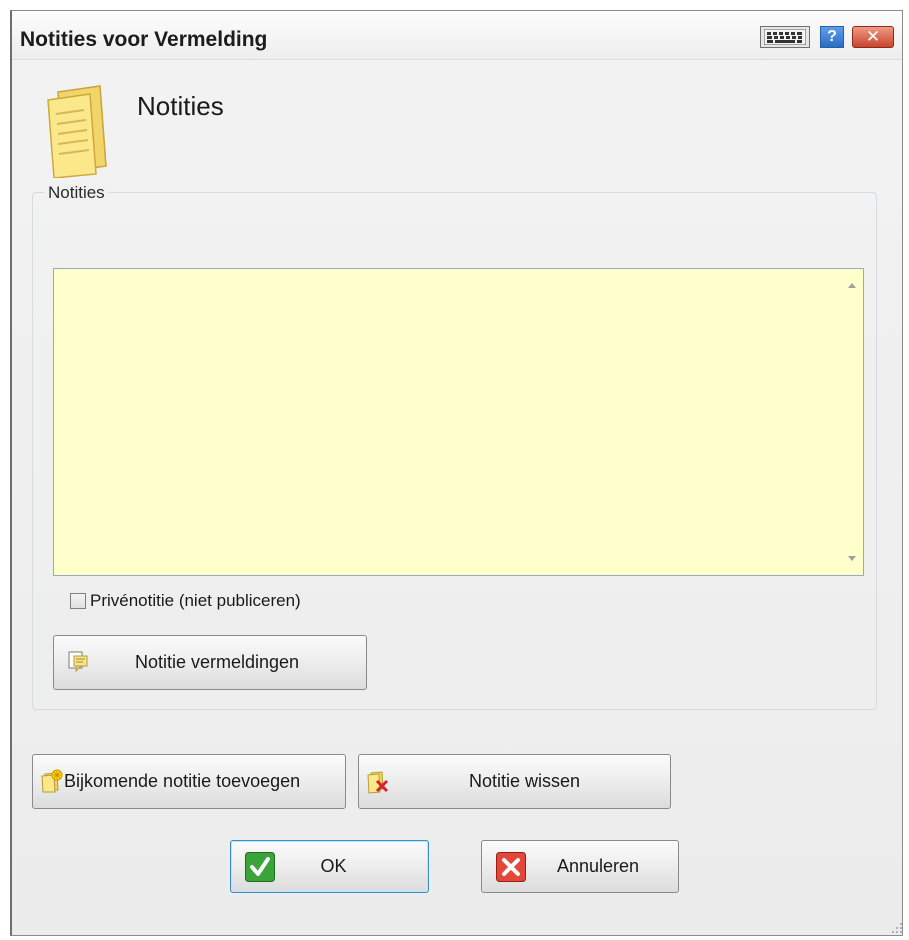 Image resolution: width=909 pixels, height=940 pixels. I want to click on scroll-up-arrow-icon, so click(852, 285).